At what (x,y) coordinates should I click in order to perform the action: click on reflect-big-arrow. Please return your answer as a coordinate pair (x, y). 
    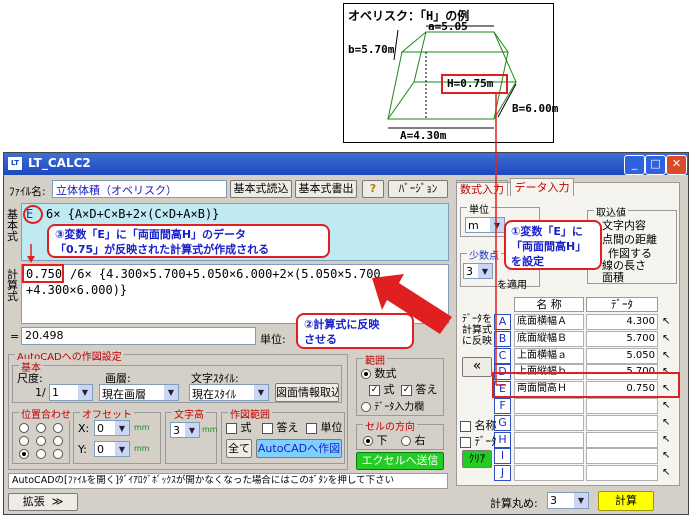
    Looking at the image, I should click on (412, 304).